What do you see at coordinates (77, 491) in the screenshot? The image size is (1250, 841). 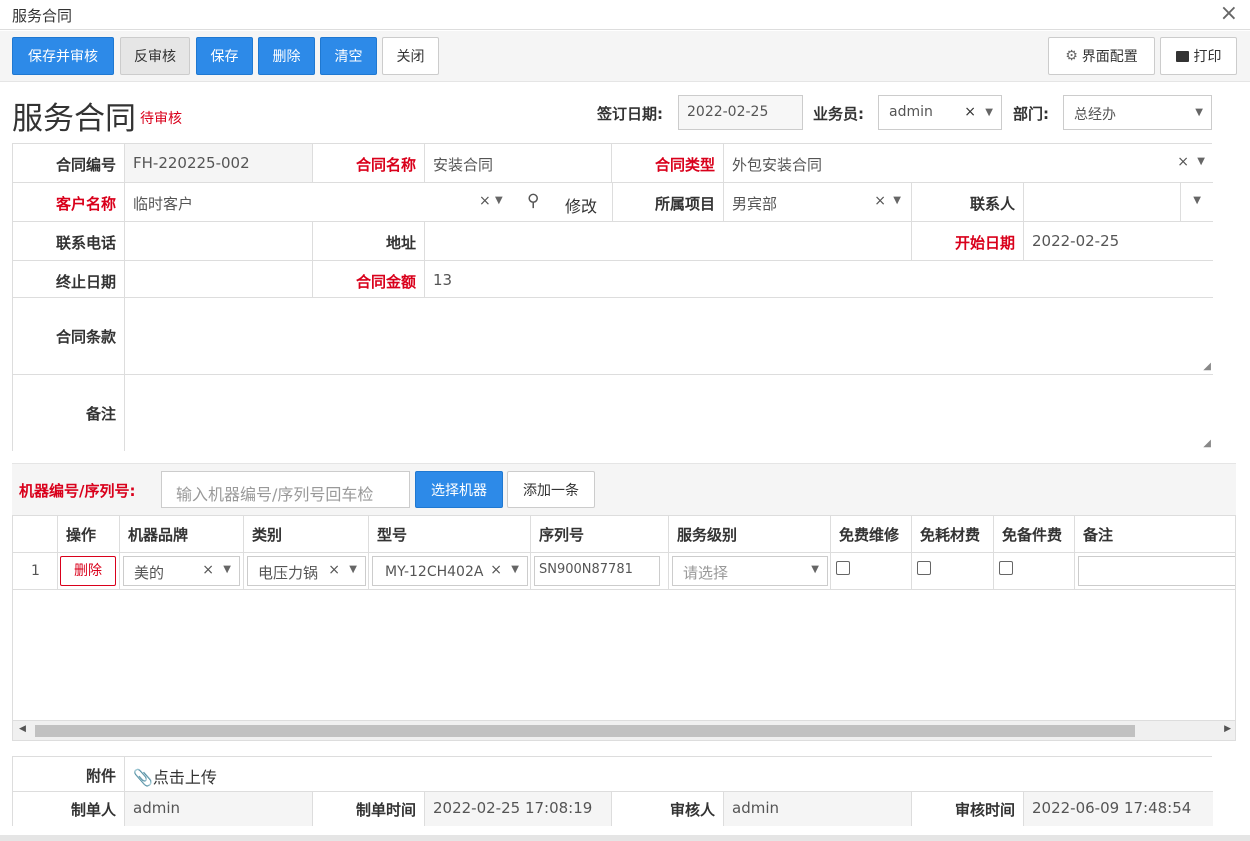 I see `machine-no-label: 机器编号/序列号:` at bounding box center [77, 491].